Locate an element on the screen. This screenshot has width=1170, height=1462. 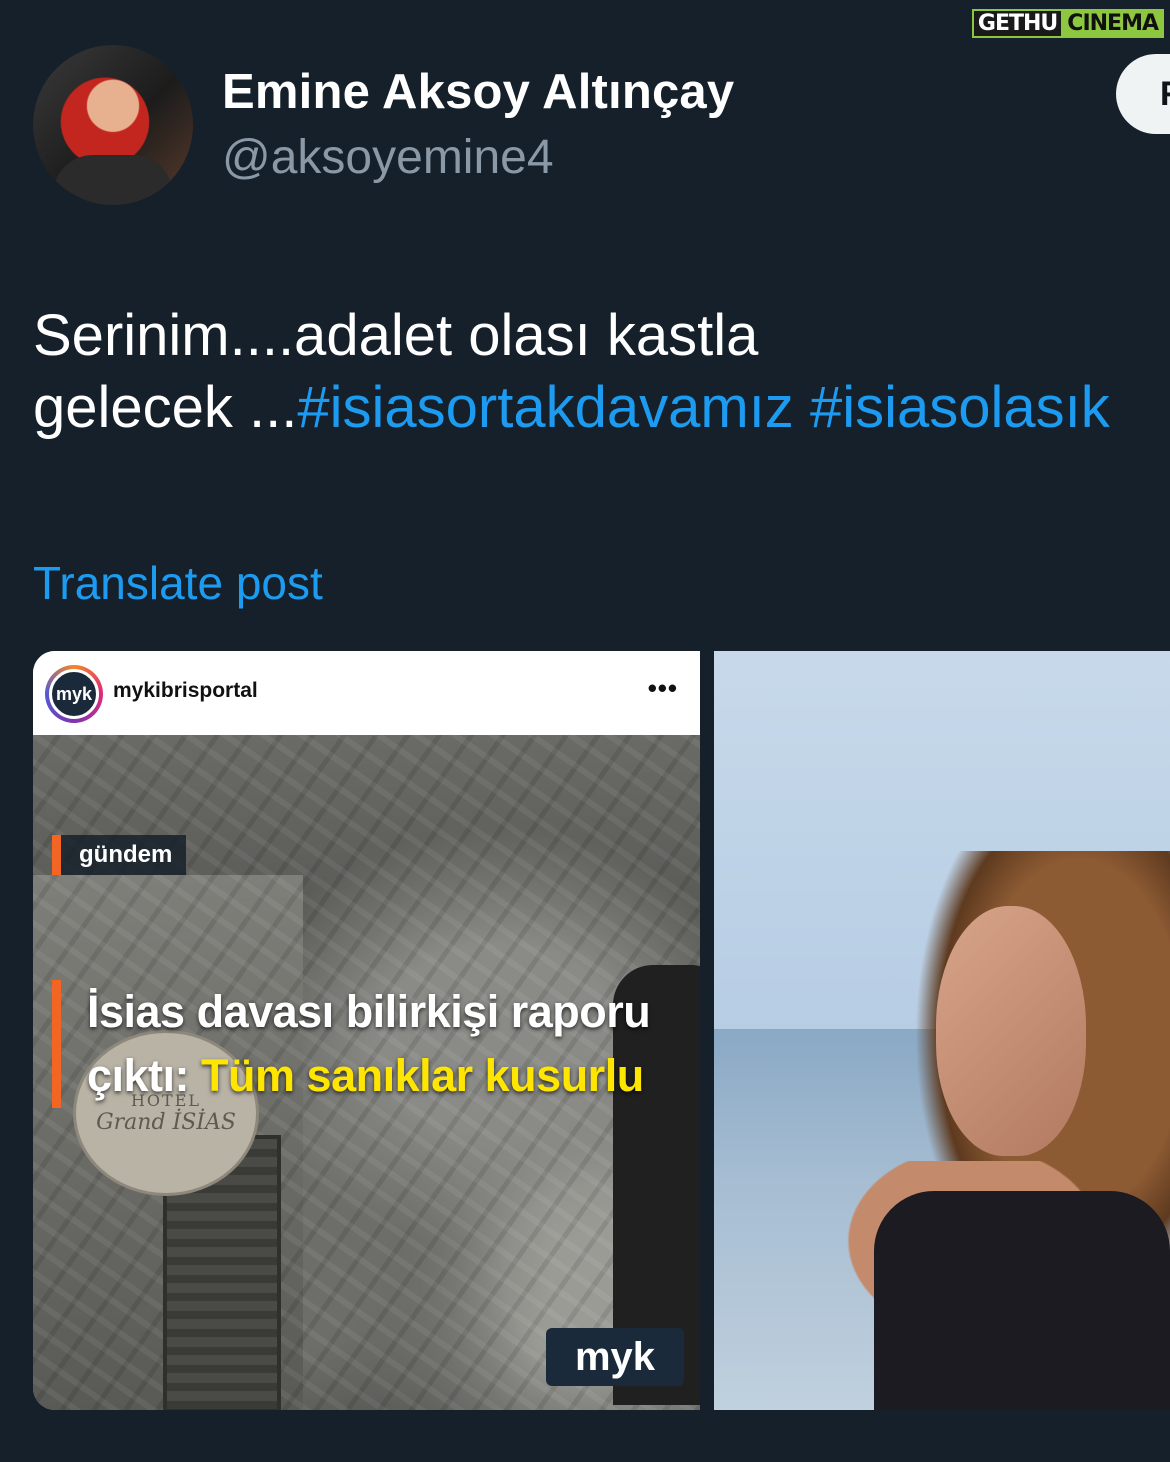
translate-post-link: Translate post is located at coordinates (178, 583).